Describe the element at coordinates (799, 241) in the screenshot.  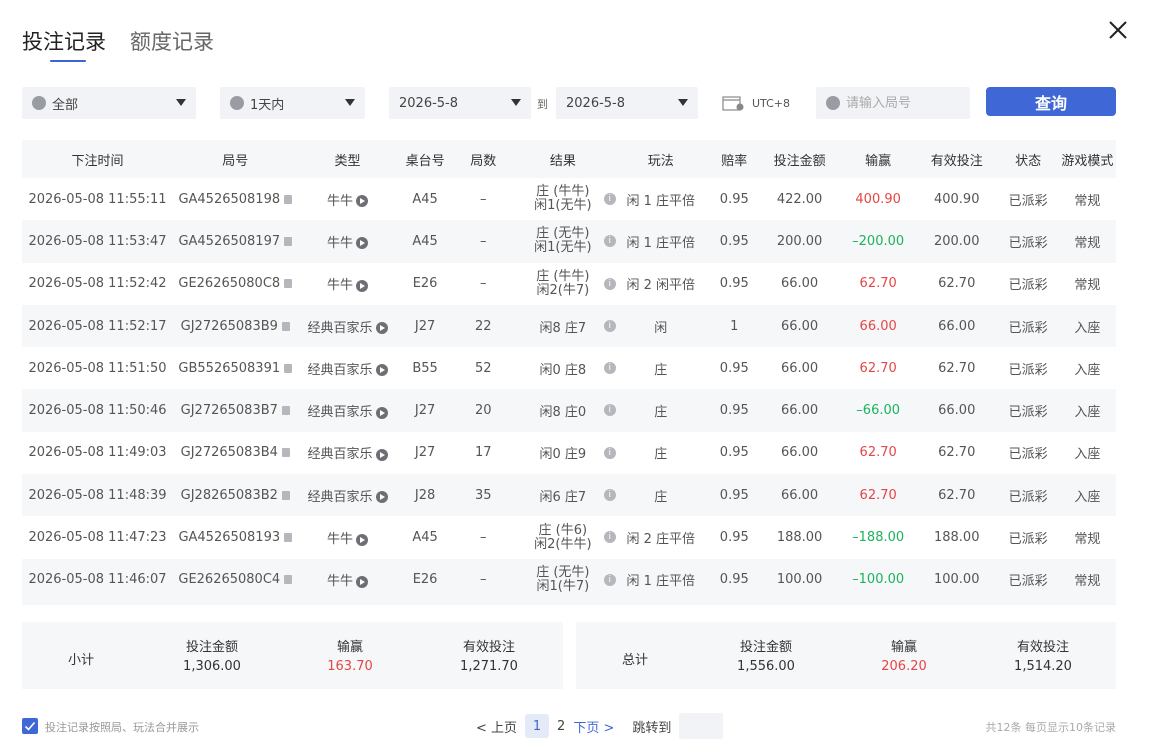
I see `bet-amount: 200.00` at that location.